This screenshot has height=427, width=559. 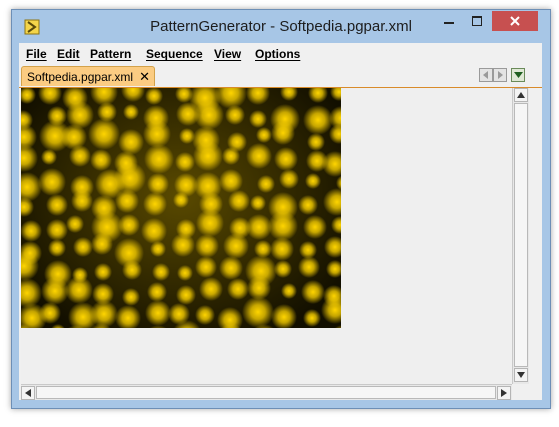 I want to click on tab-close-icon: ✕, so click(x=144, y=77).